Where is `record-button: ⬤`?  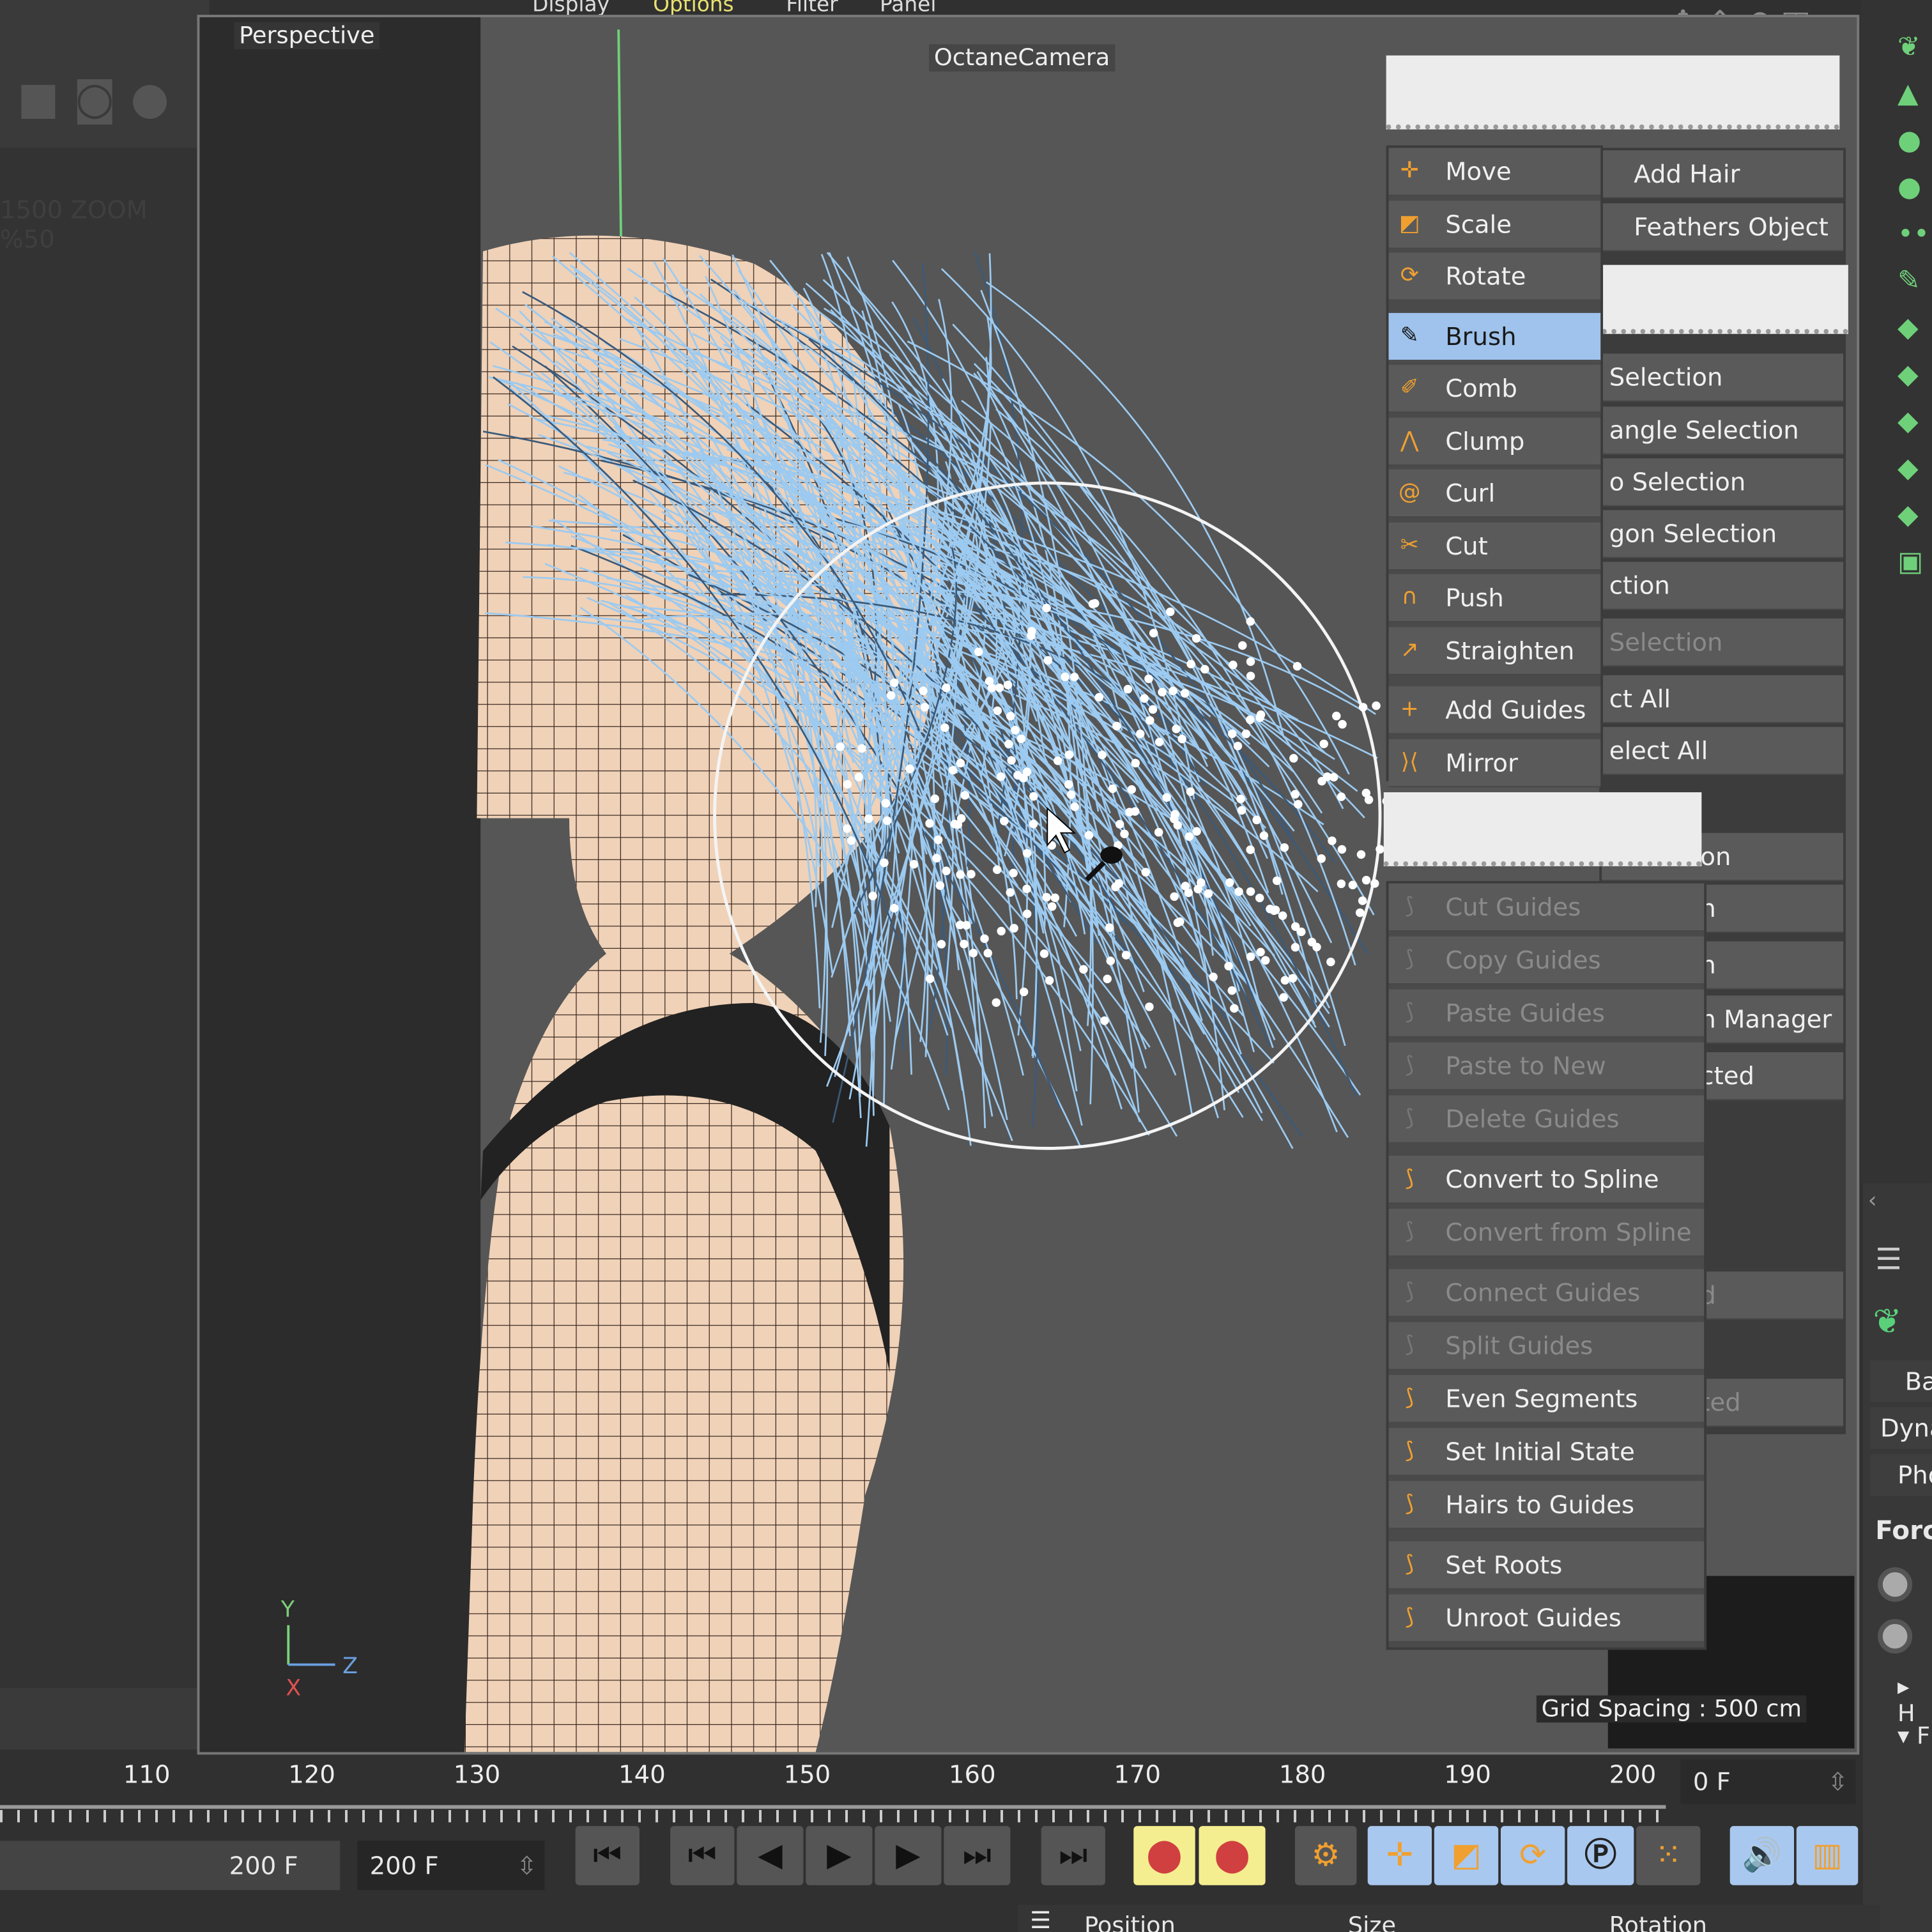
record-button: ⬤ is located at coordinates (1164, 1855).